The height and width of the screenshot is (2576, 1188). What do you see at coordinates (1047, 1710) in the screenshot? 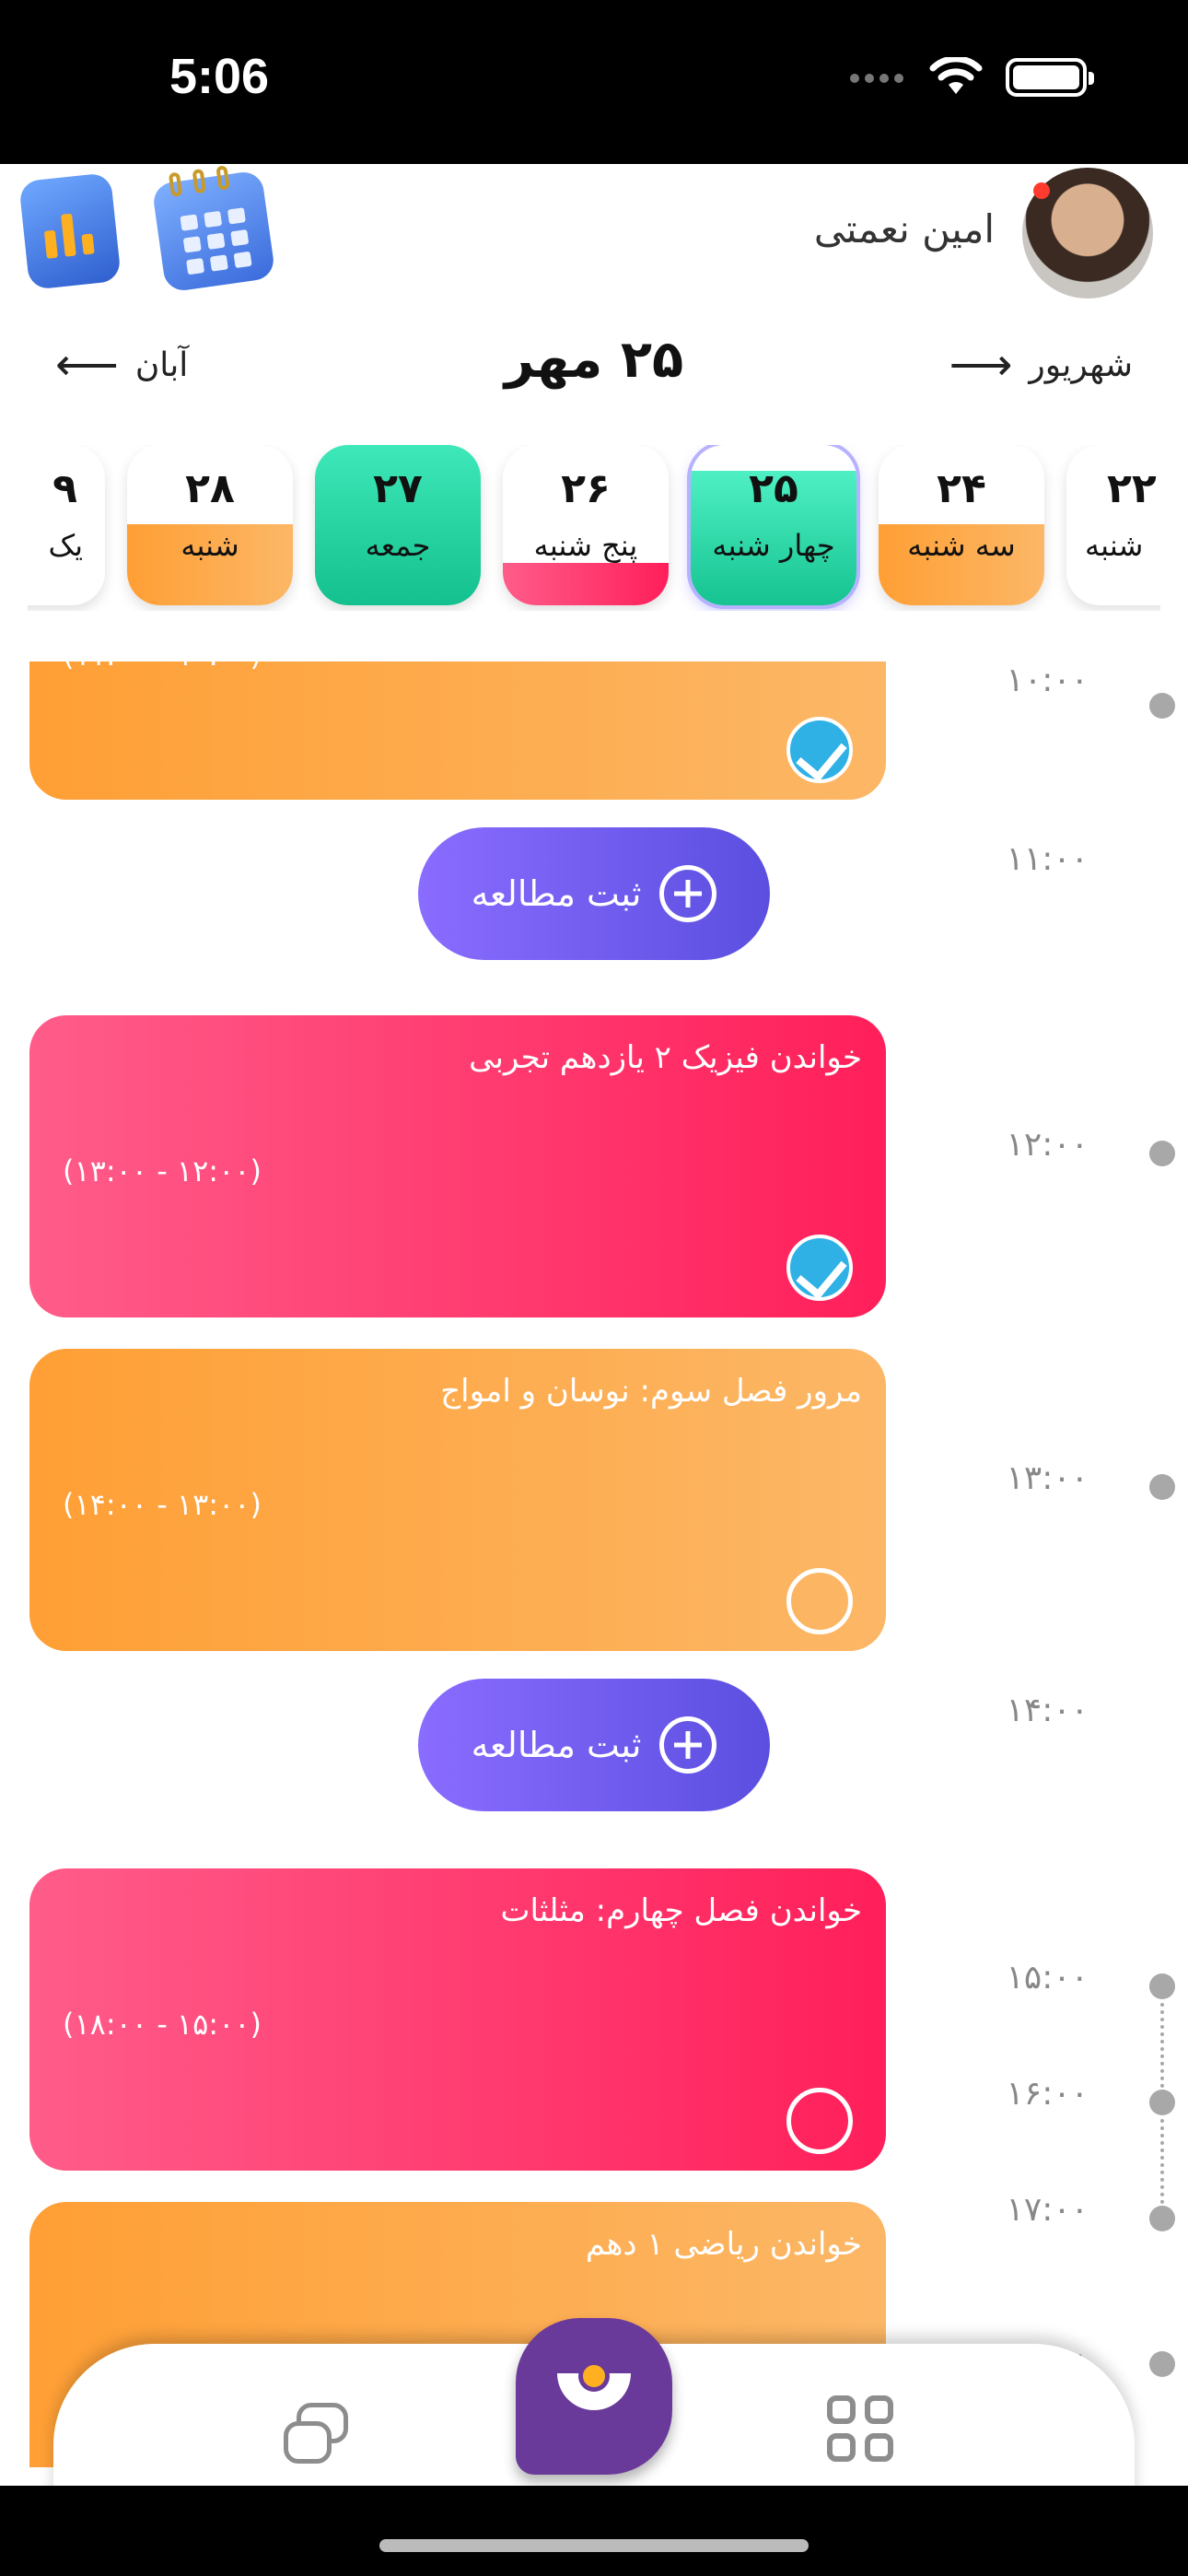
I see `time-label: ۱۴:۰۰` at bounding box center [1047, 1710].